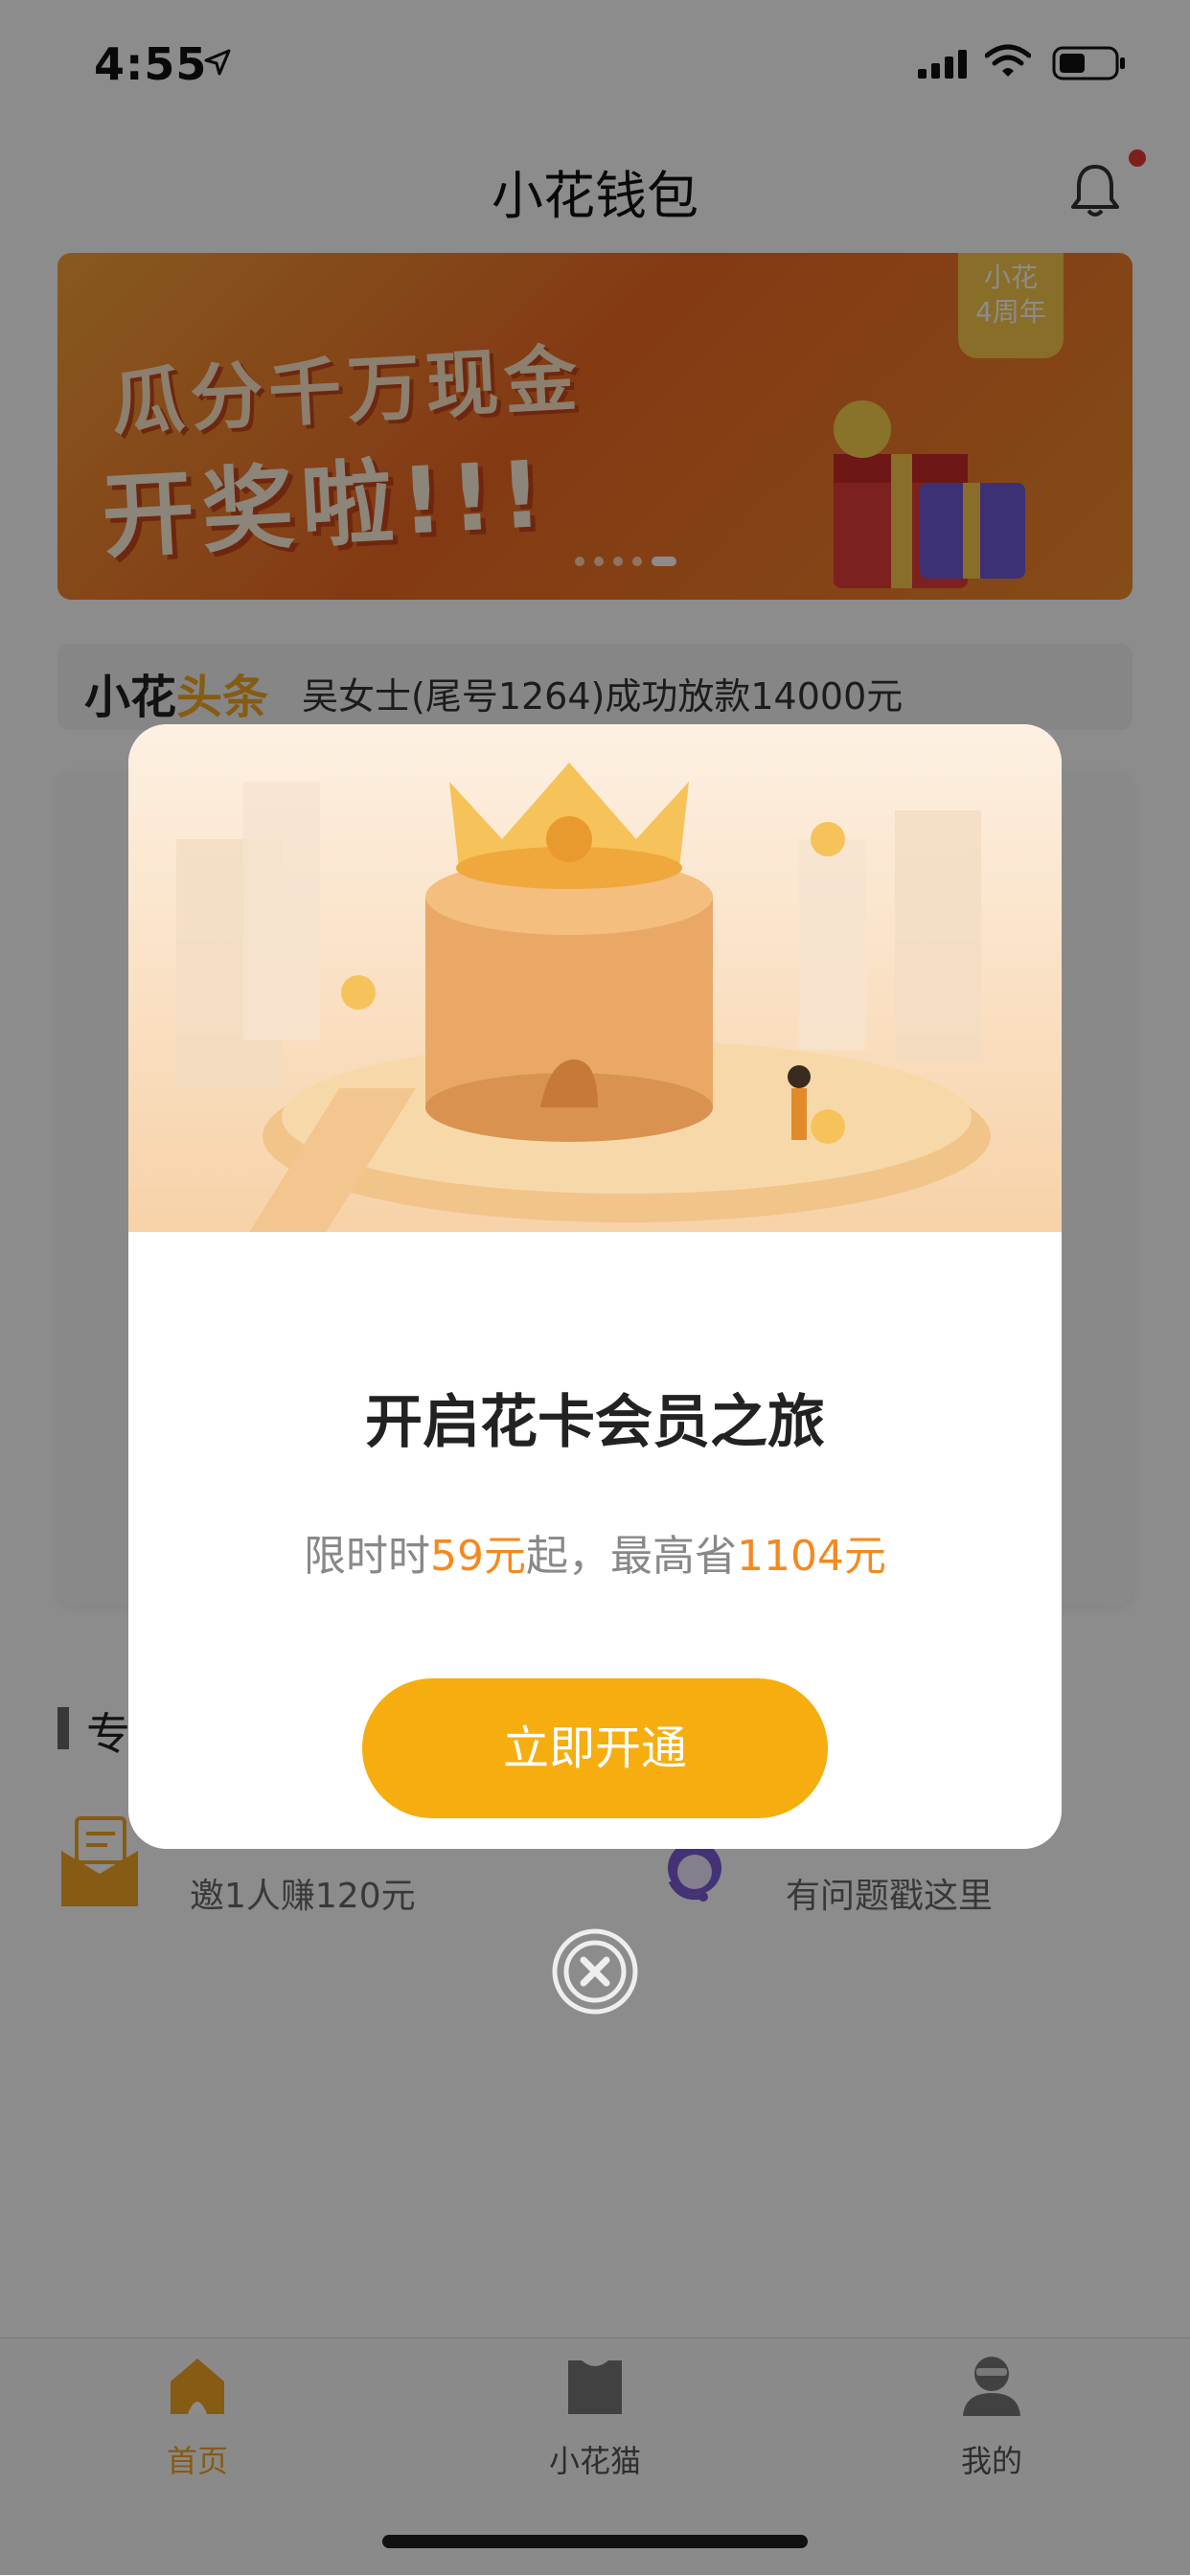  Describe the element at coordinates (595, 1972) in the screenshot. I see `close-icon` at that location.